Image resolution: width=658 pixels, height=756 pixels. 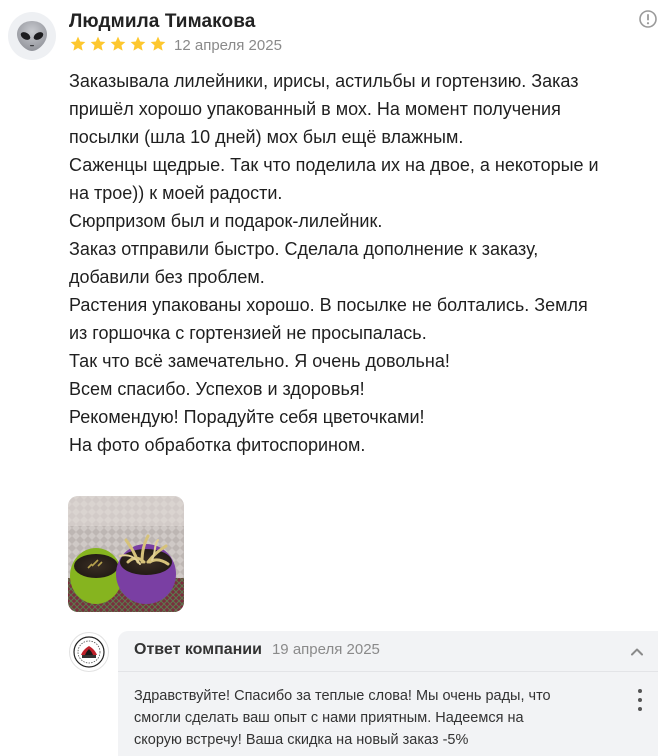 I want to click on author-avatar, so click(x=32, y=36).